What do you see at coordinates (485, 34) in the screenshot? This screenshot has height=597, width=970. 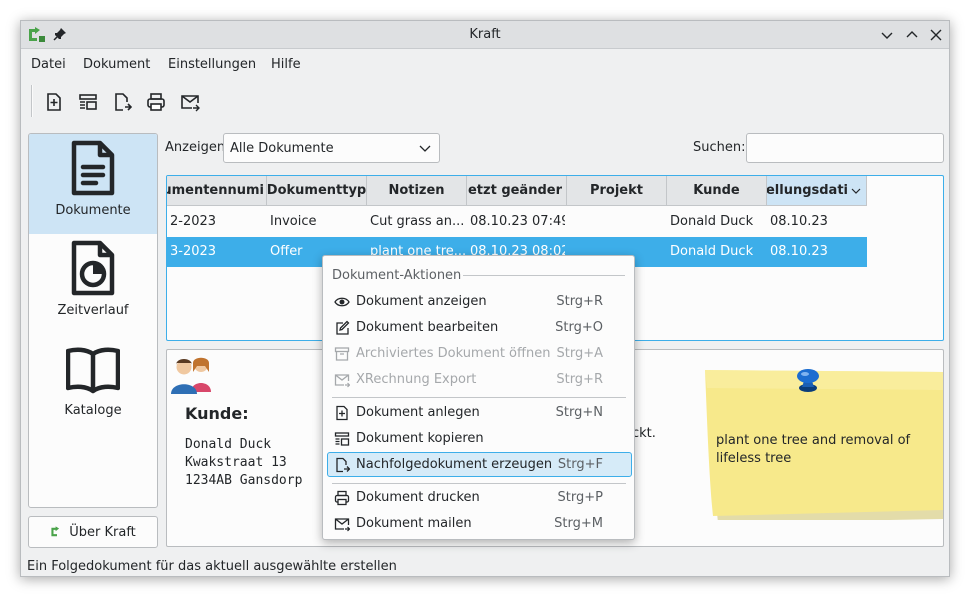 I see `window-title: Kraft` at bounding box center [485, 34].